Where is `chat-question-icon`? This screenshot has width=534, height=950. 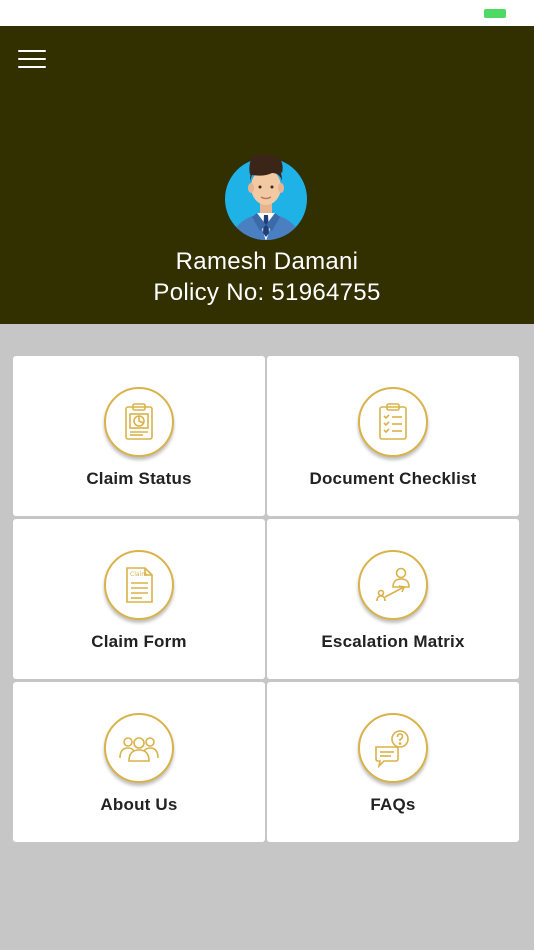
chat-question-icon is located at coordinates (393, 748).